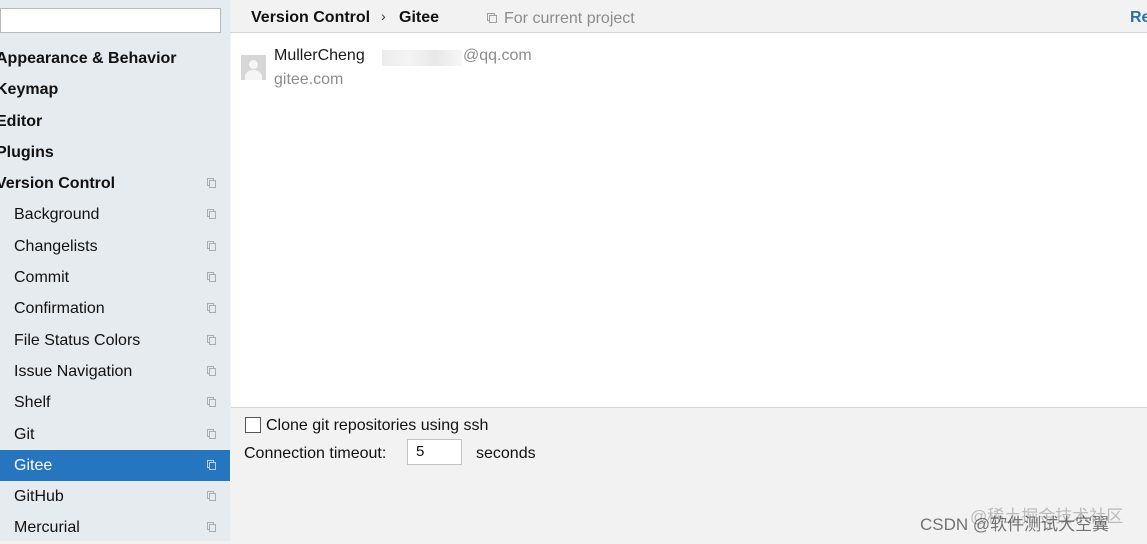  What do you see at coordinates (39, 497) in the screenshot?
I see `nav-label: GitHub` at bounding box center [39, 497].